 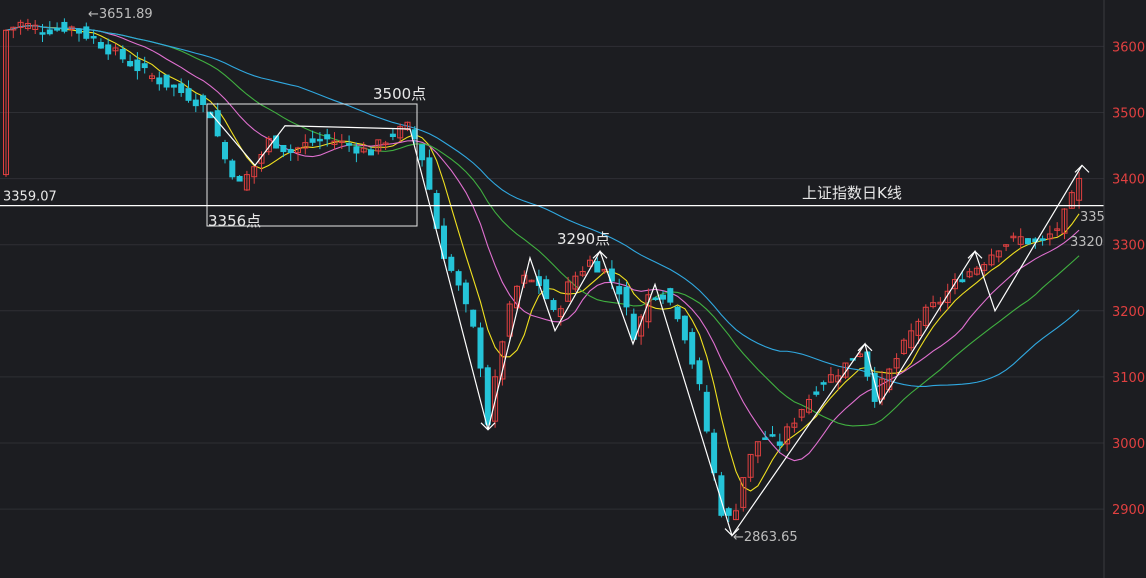 What do you see at coordinates (1128, 180) in the screenshot?
I see `y-tick-label: 3400` at bounding box center [1128, 180].